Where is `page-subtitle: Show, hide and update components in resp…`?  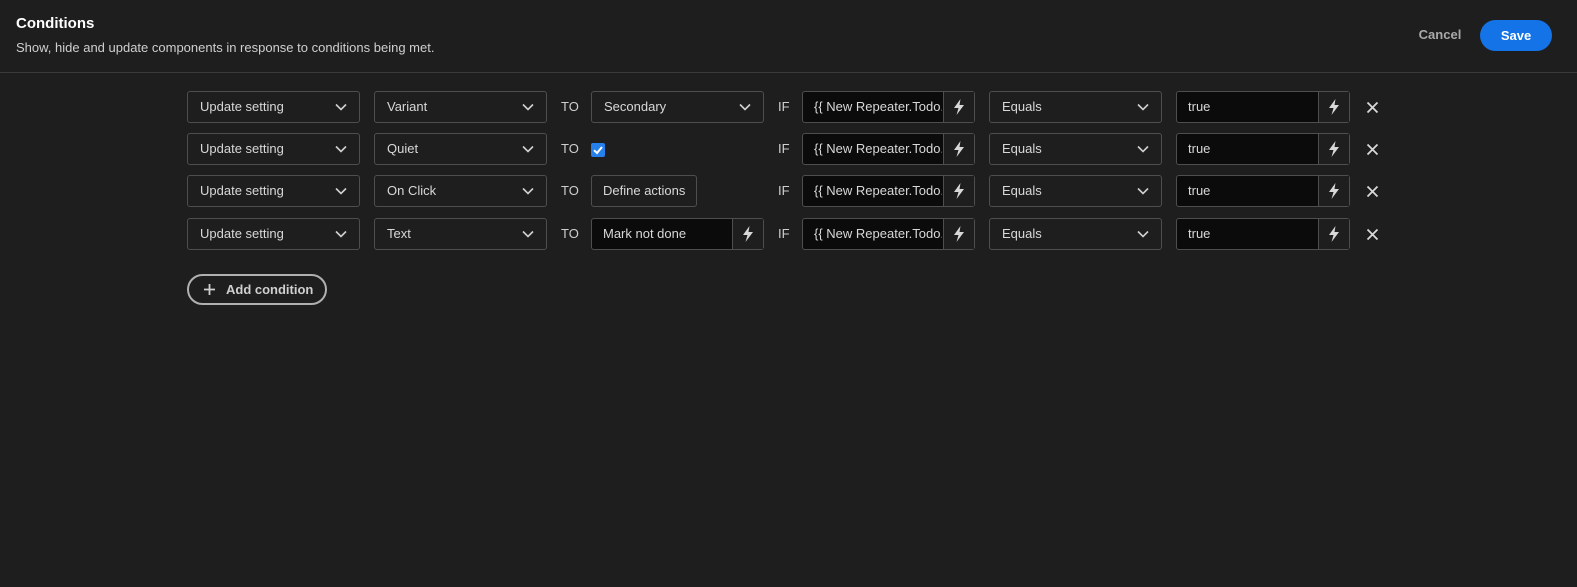 page-subtitle: Show, hide and update components in resp… is located at coordinates (225, 47).